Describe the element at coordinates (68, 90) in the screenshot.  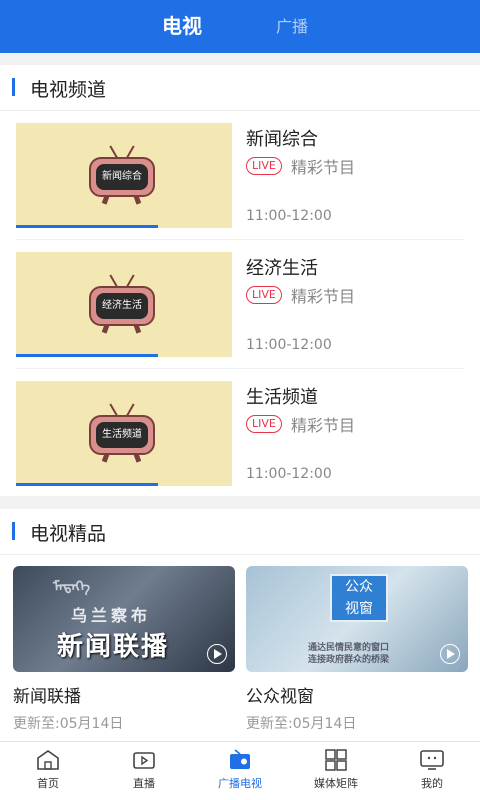
I see `section-title: 电视频道` at that location.